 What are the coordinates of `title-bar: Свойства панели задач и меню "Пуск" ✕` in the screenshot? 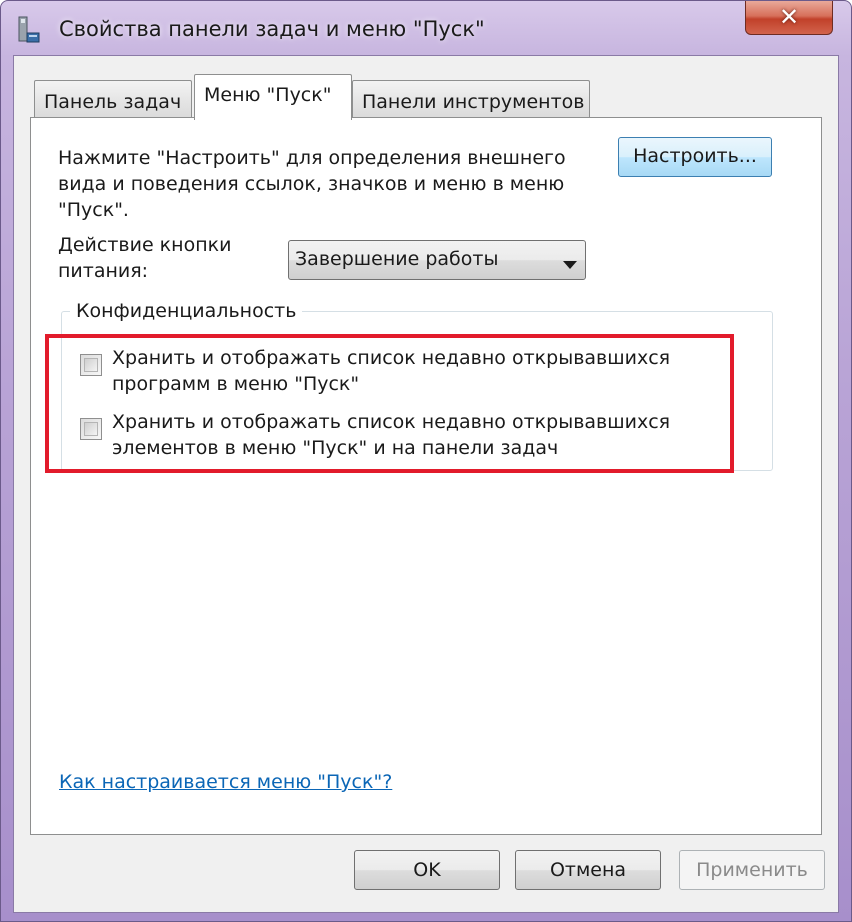 It's located at (426, 27).